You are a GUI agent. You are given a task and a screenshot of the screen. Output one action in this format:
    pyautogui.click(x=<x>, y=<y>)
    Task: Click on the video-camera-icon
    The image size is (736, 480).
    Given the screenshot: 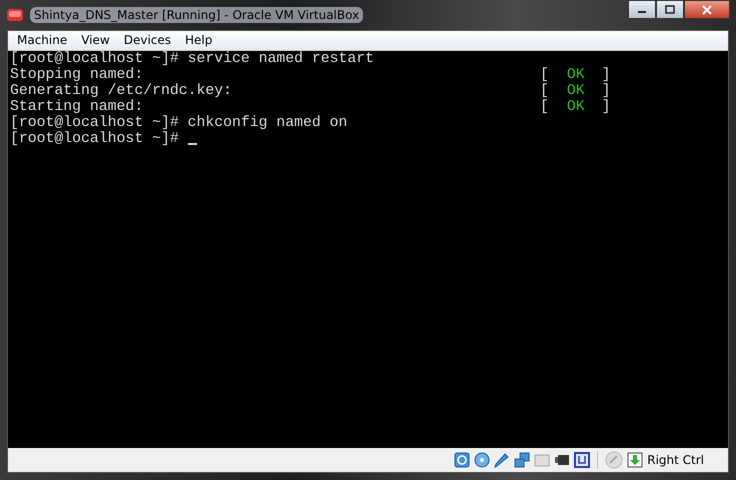 What is the action you would take?
    pyautogui.click(x=562, y=460)
    